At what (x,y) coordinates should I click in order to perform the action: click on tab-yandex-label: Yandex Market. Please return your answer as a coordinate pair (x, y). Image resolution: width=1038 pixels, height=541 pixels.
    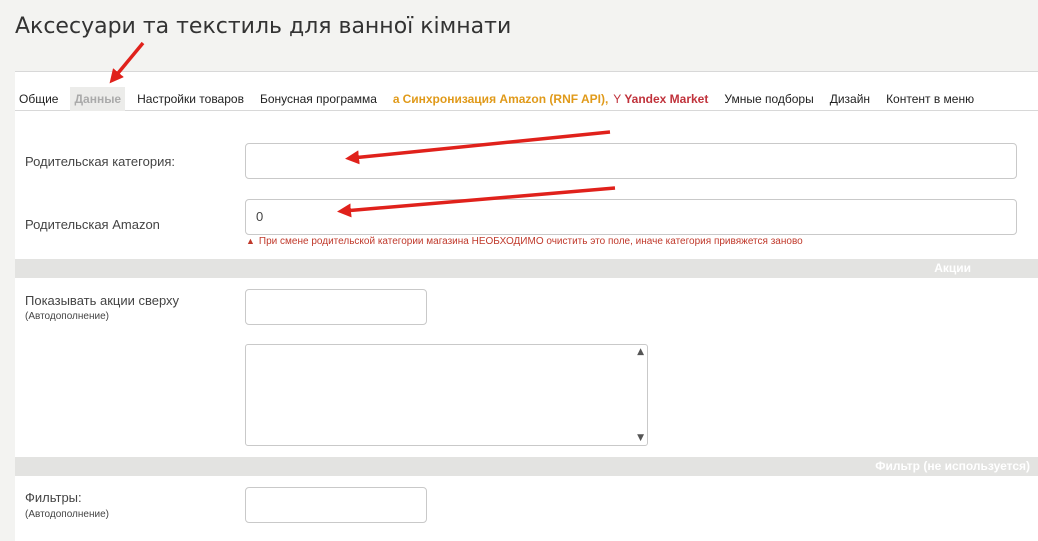
    Looking at the image, I should click on (666, 98).